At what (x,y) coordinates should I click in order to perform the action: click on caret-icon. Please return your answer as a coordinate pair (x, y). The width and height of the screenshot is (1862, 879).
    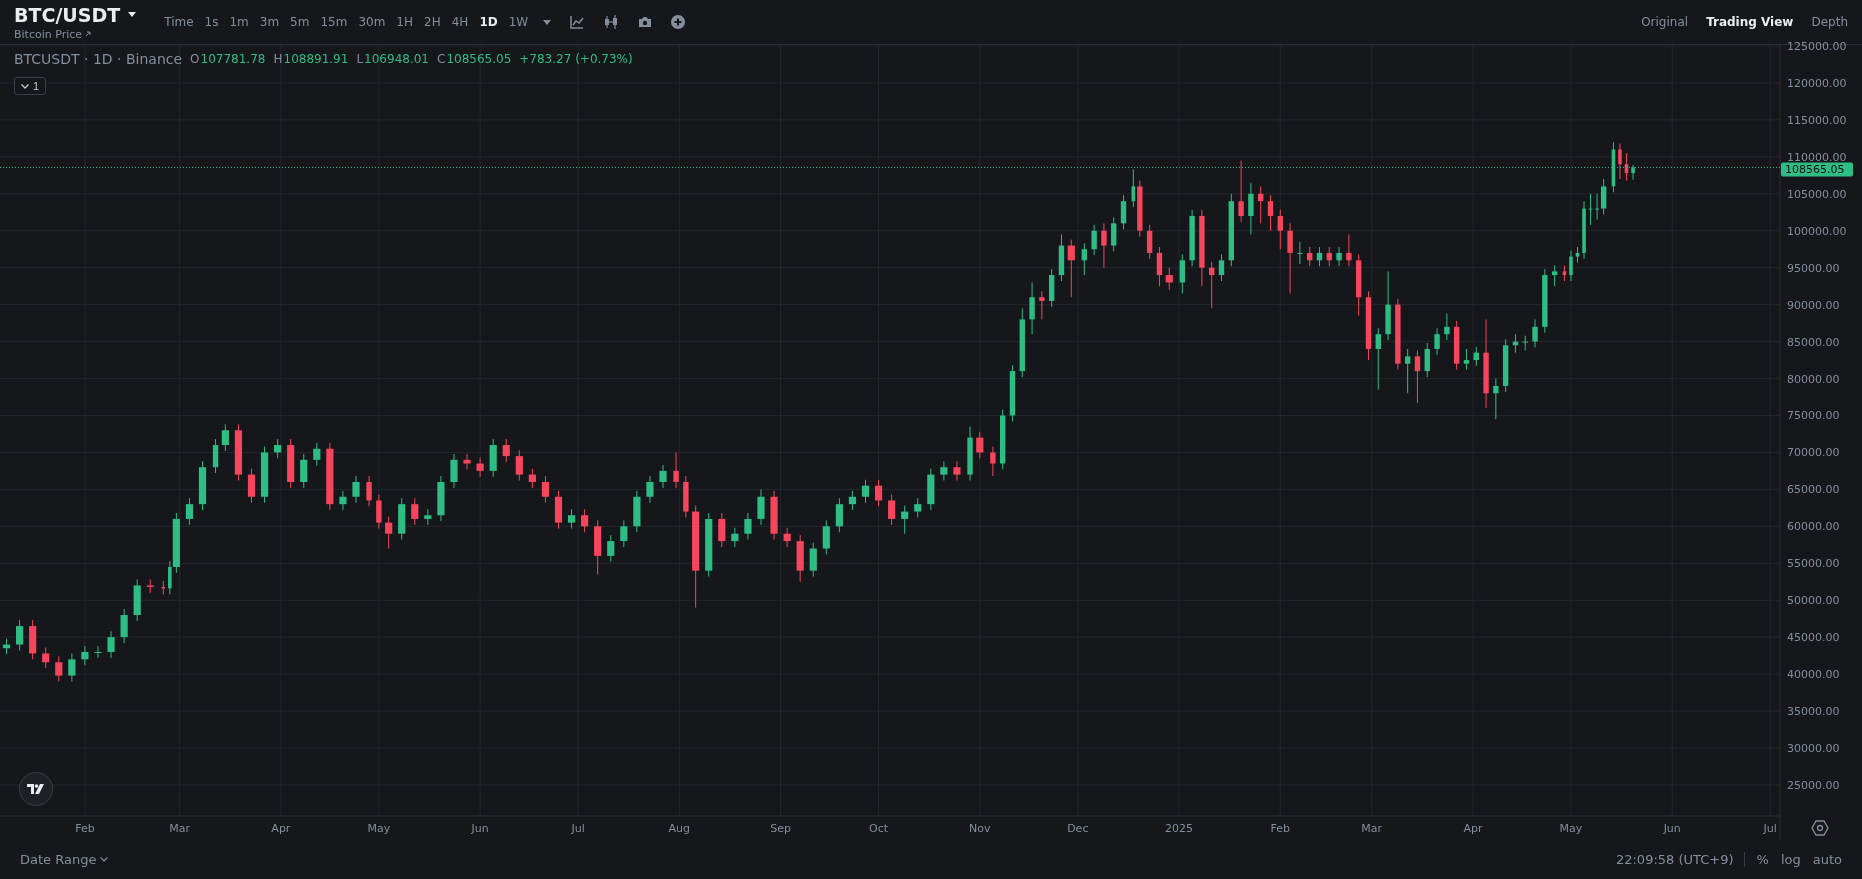
    Looking at the image, I should click on (547, 22).